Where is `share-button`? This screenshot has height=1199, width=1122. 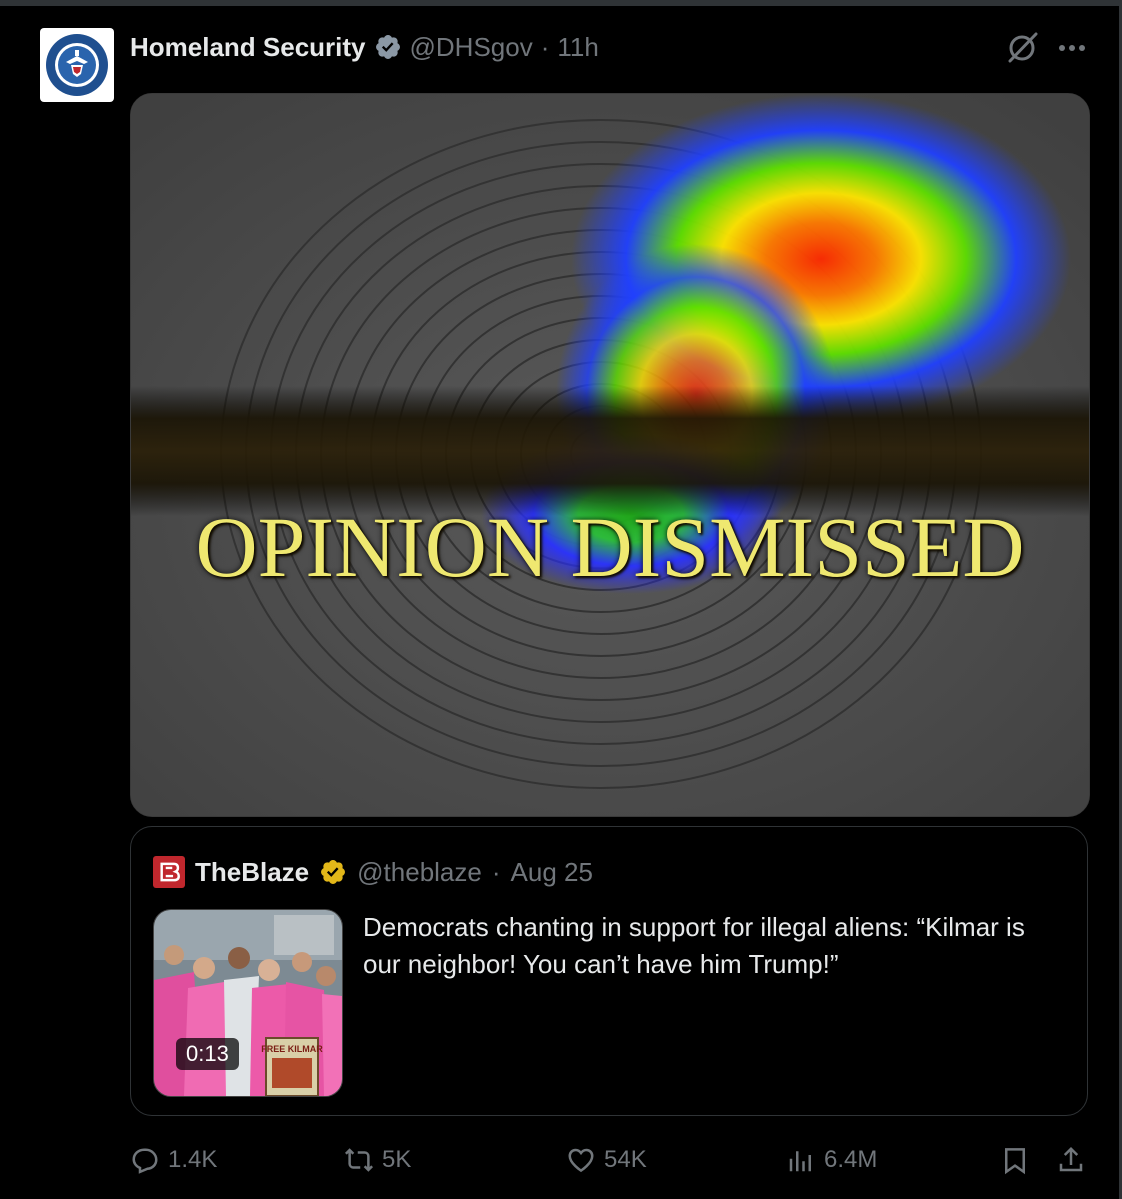 share-button is located at coordinates (1071, 1160).